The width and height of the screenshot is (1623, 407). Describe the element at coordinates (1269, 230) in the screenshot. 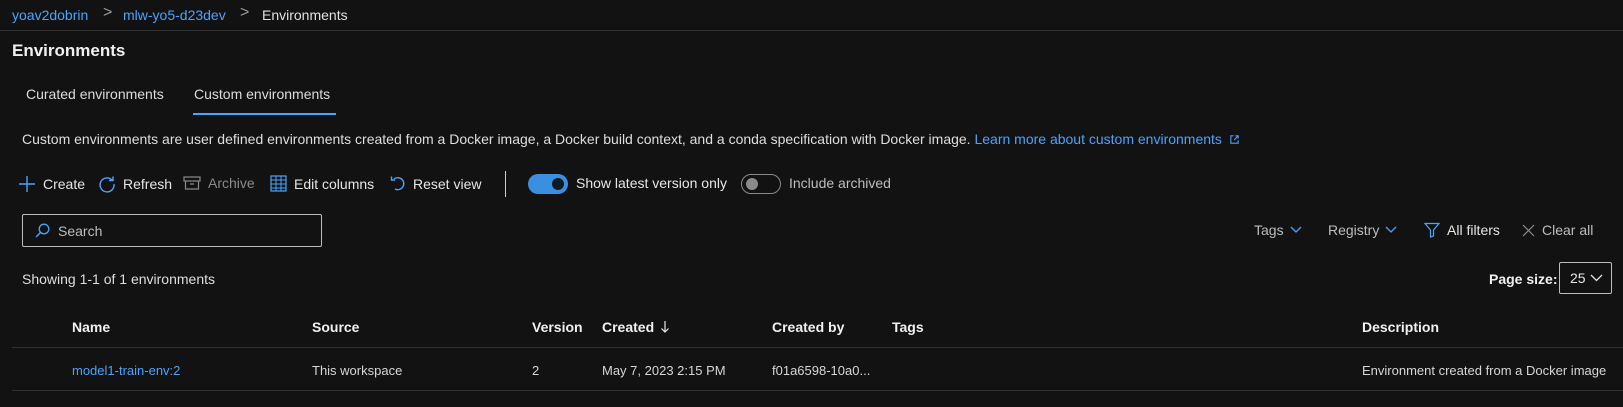

I see `tags-filter-label: Tags` at that location.